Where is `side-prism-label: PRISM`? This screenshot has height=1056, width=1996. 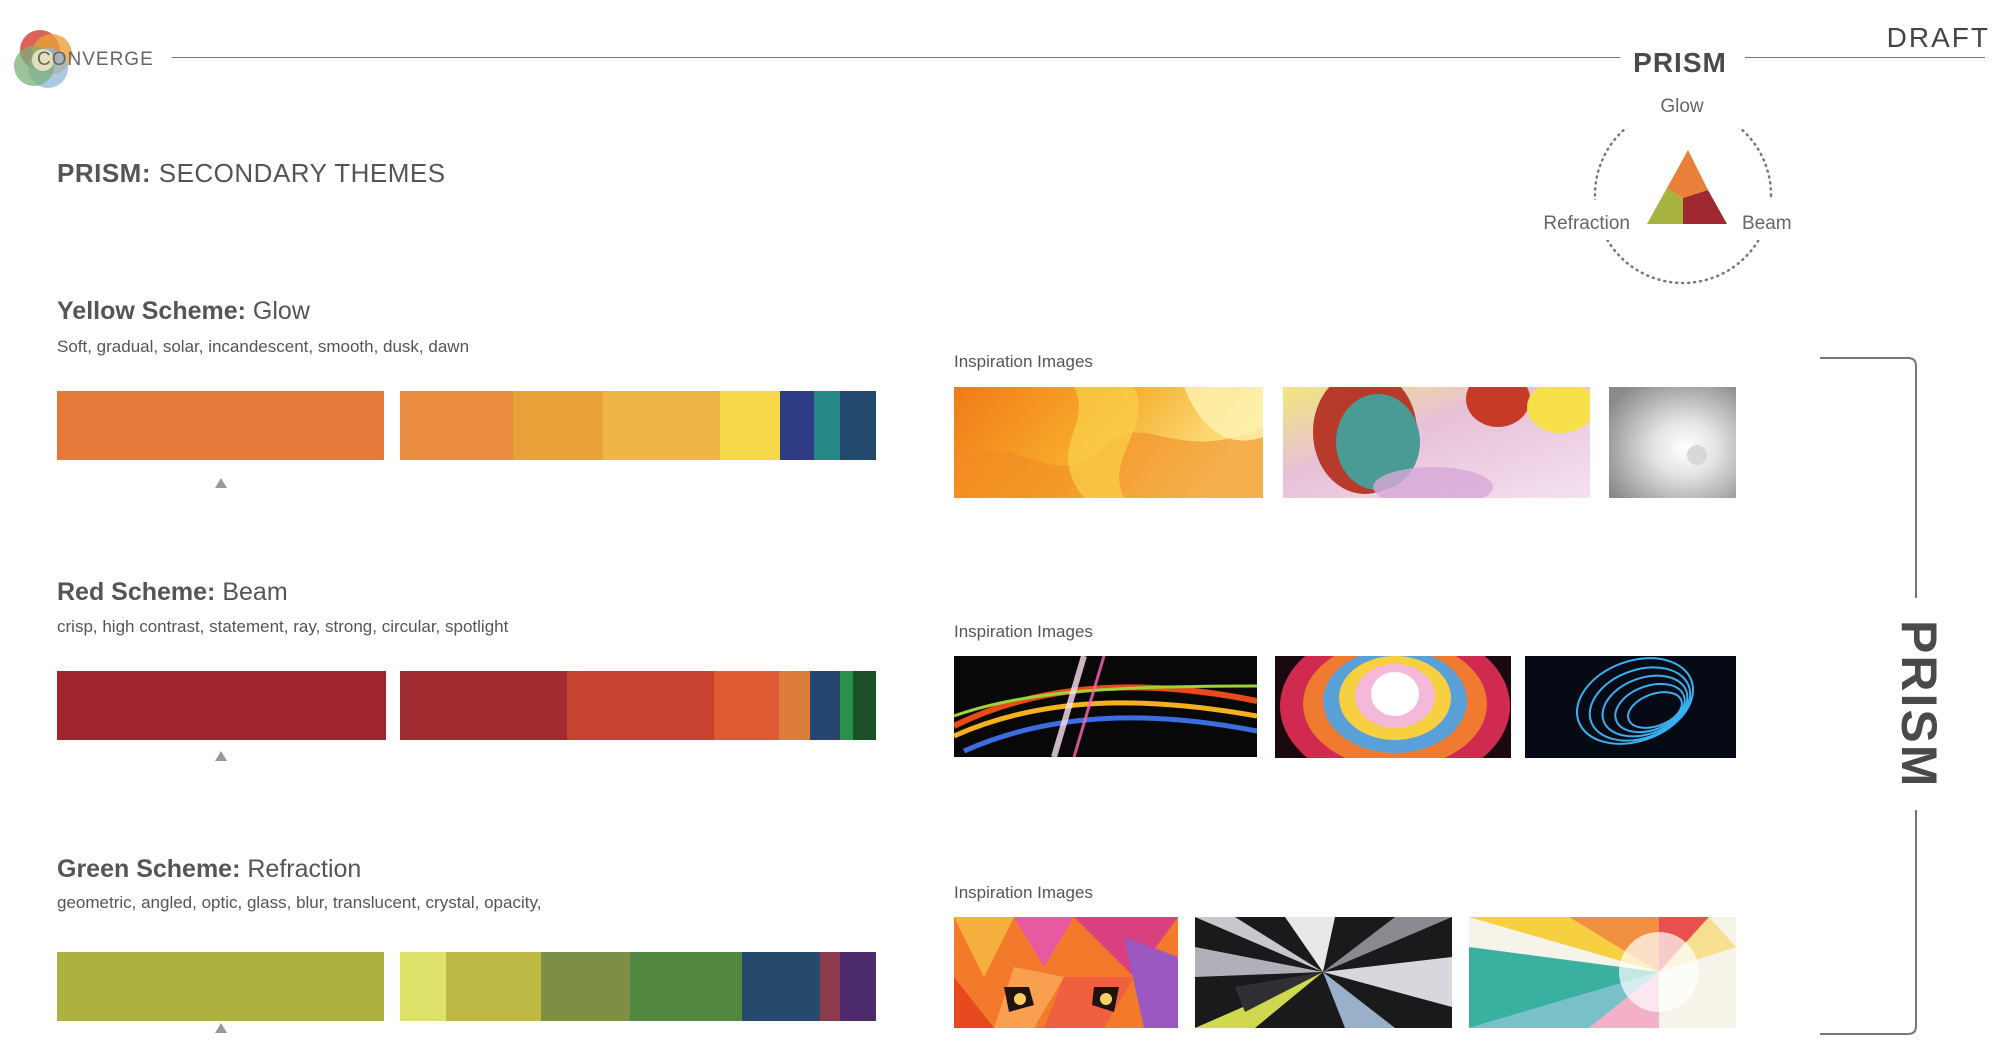 side-prism-label: PRISM is located at coordinates (1919, 704).